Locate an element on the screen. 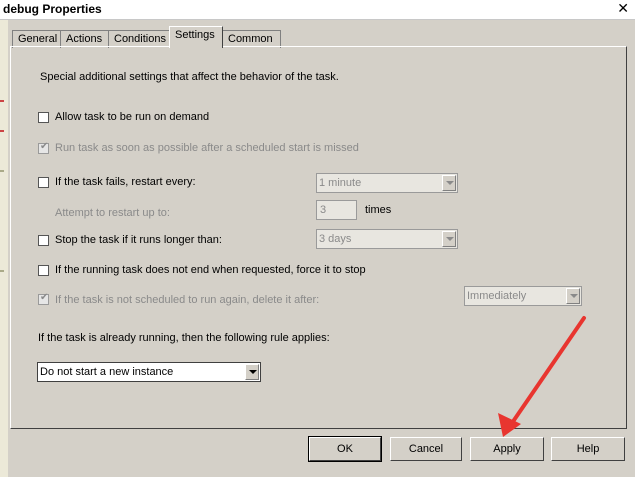  annotation-arrow-icon is located at coordinates (542, 376).